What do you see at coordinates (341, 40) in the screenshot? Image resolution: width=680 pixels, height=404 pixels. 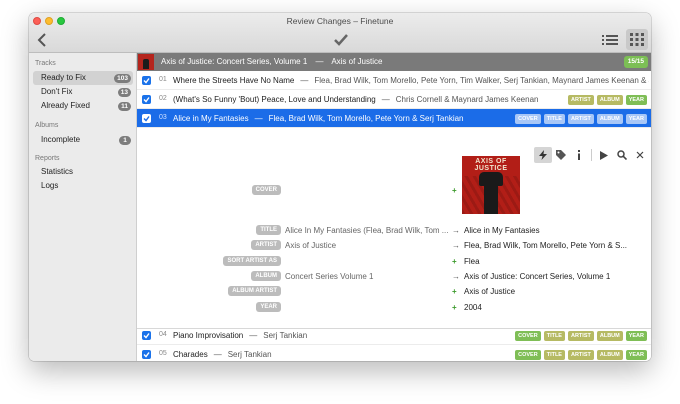 I see `checkmark-icon` at bounding box center [341, 40].